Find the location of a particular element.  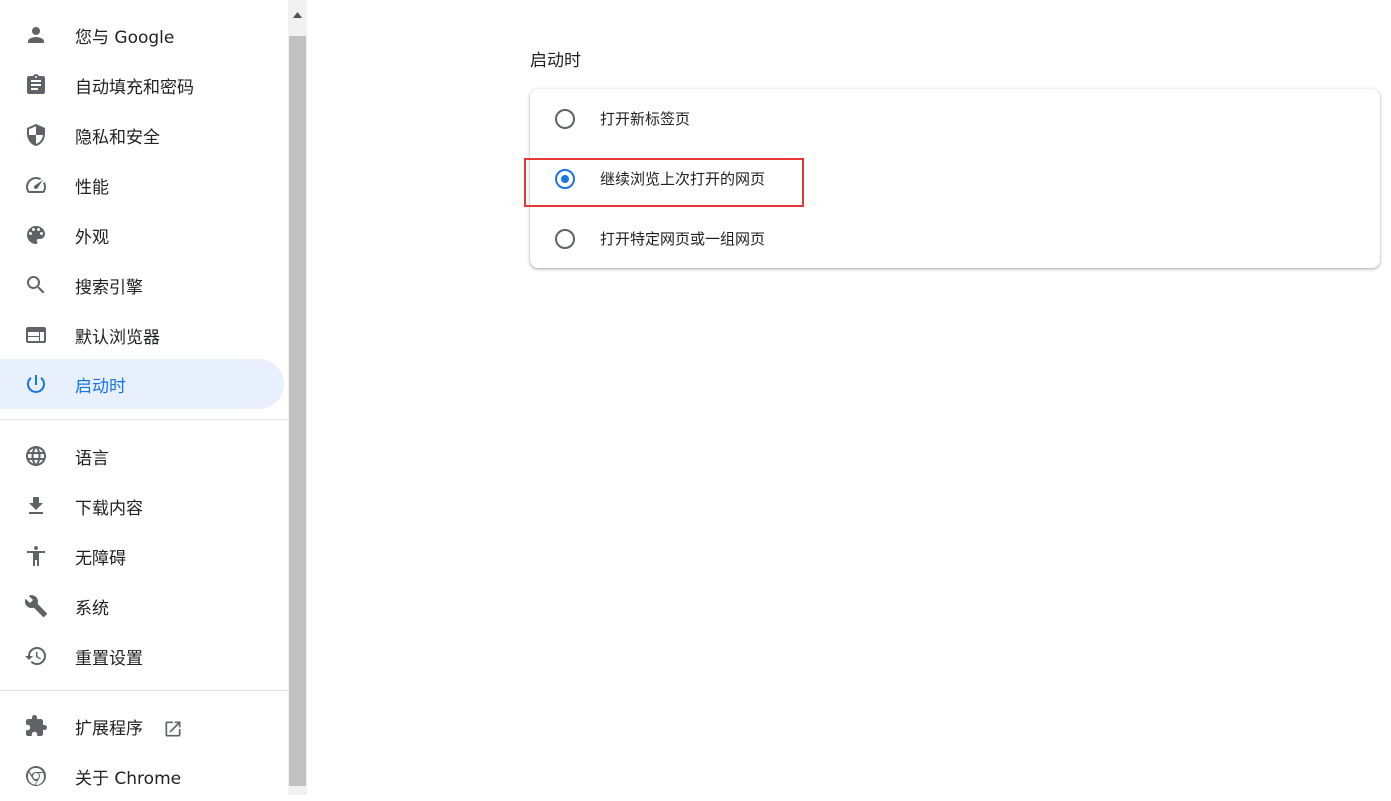

download-icon is located at coordinates (36, 506).